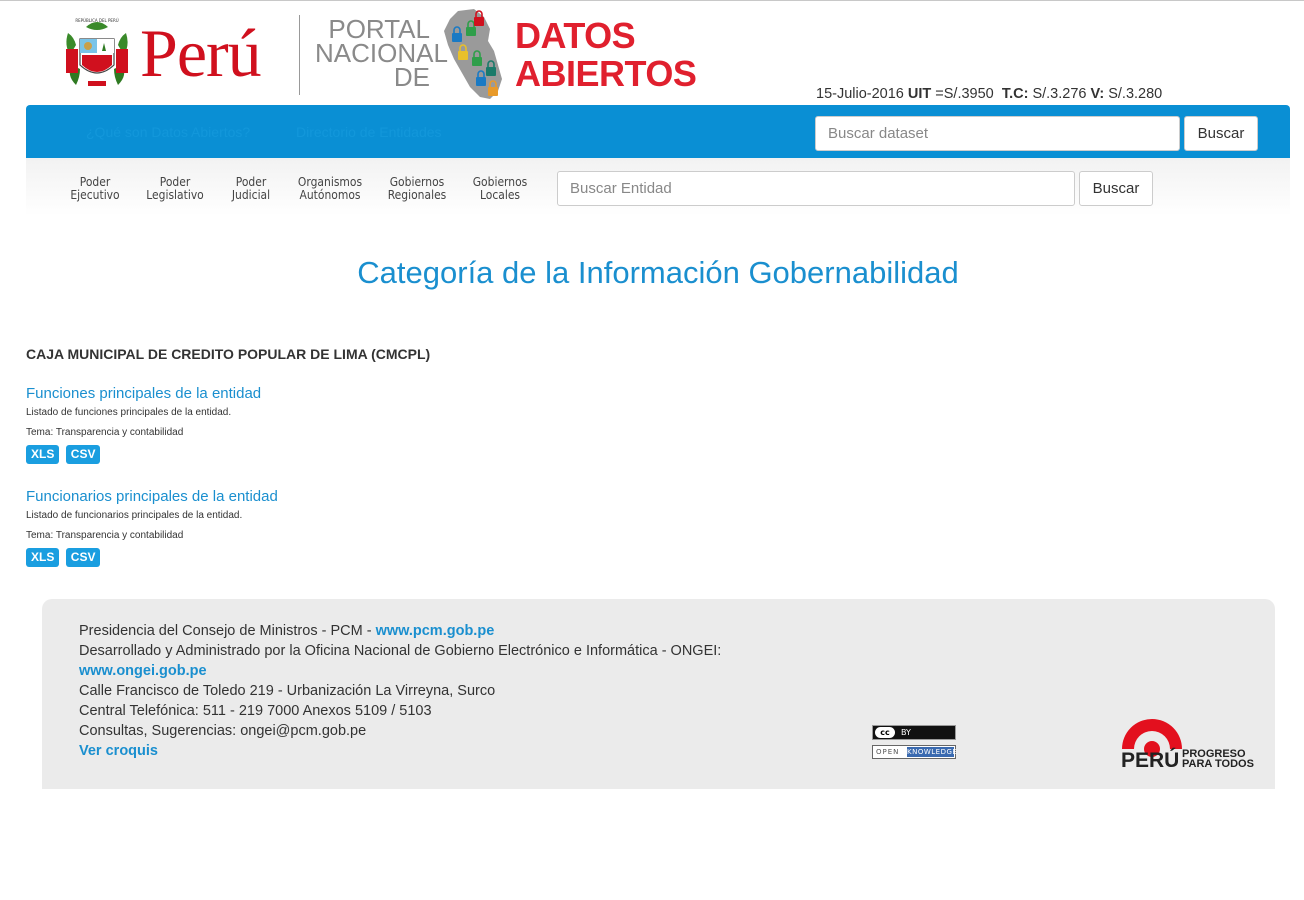 This screenshot has width=1304, height=900. What do you see at coordinates (997, 133) in the screenshot?
I see `search-dataset-input` at bounding box center [997, 133].